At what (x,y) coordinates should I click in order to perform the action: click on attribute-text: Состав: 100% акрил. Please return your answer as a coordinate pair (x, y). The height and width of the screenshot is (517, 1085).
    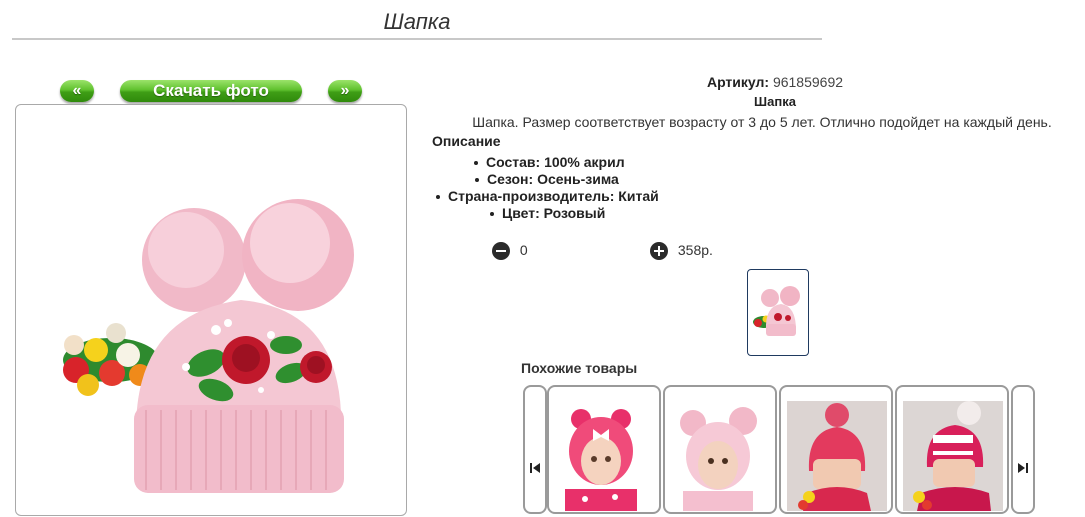
    Looking at the image, I should click on (555, 162).